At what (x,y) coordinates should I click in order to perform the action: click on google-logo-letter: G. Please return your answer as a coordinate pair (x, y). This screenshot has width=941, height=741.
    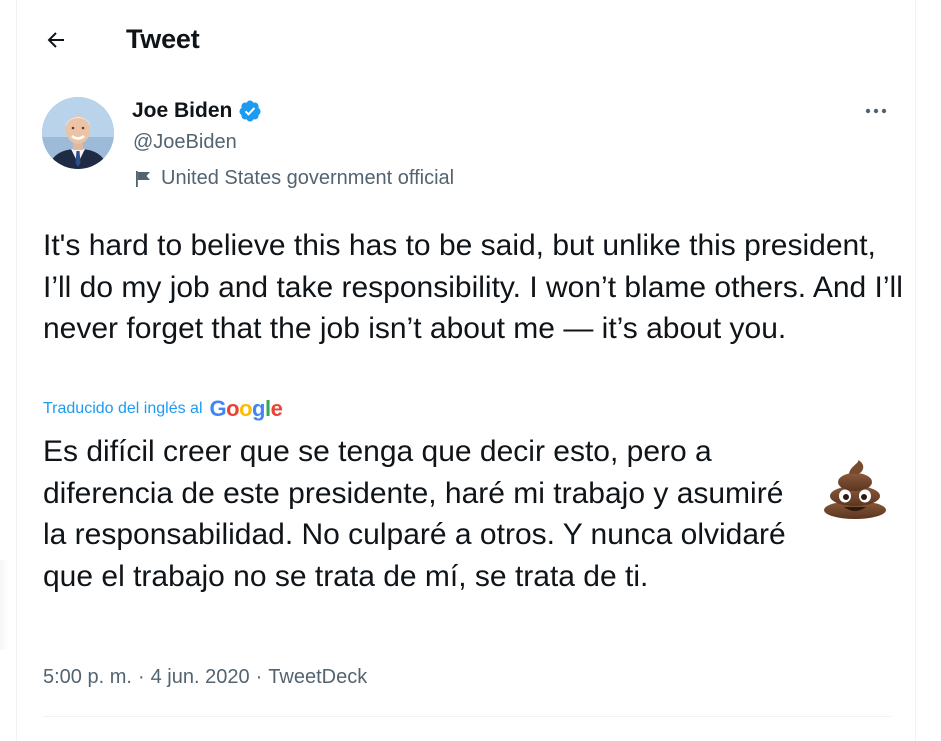
    Looking at the image, I should click on (218, 408).